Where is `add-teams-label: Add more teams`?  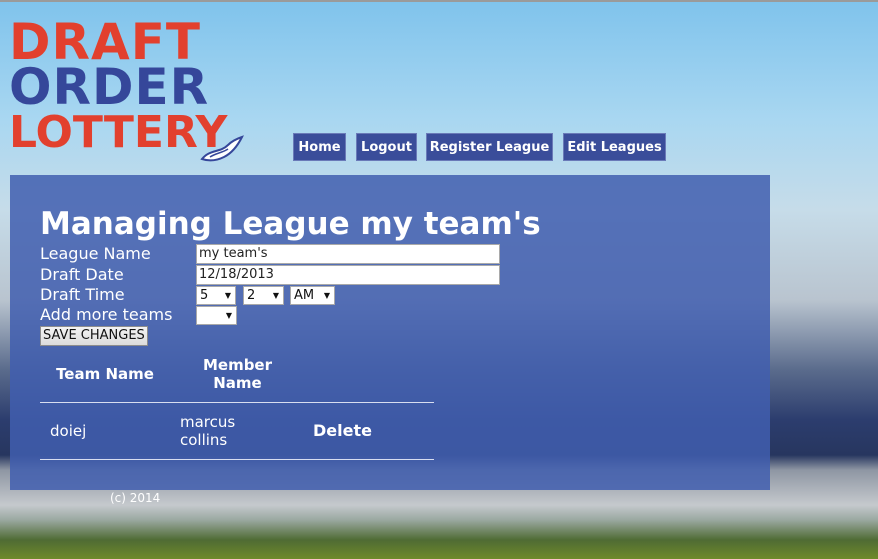 add-teams-label: Add more teams is located at coordinates (106, 314).